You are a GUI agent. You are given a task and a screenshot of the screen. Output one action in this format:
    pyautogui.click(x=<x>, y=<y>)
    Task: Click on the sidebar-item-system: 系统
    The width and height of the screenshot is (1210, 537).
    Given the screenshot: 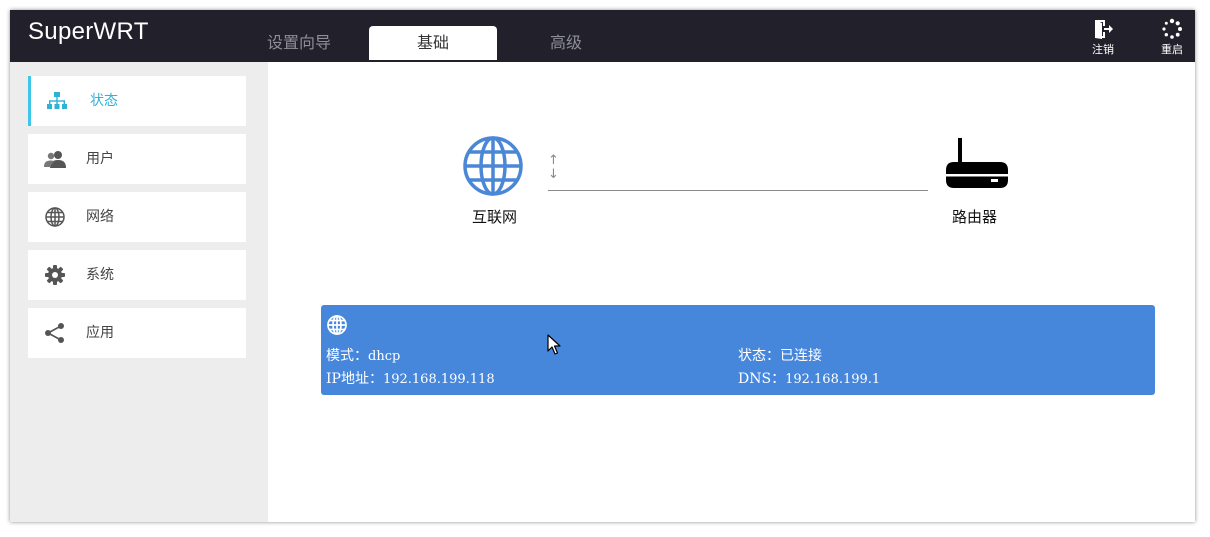 What is the action you would take?
    pyautogui.click(x=137, y=275)
    